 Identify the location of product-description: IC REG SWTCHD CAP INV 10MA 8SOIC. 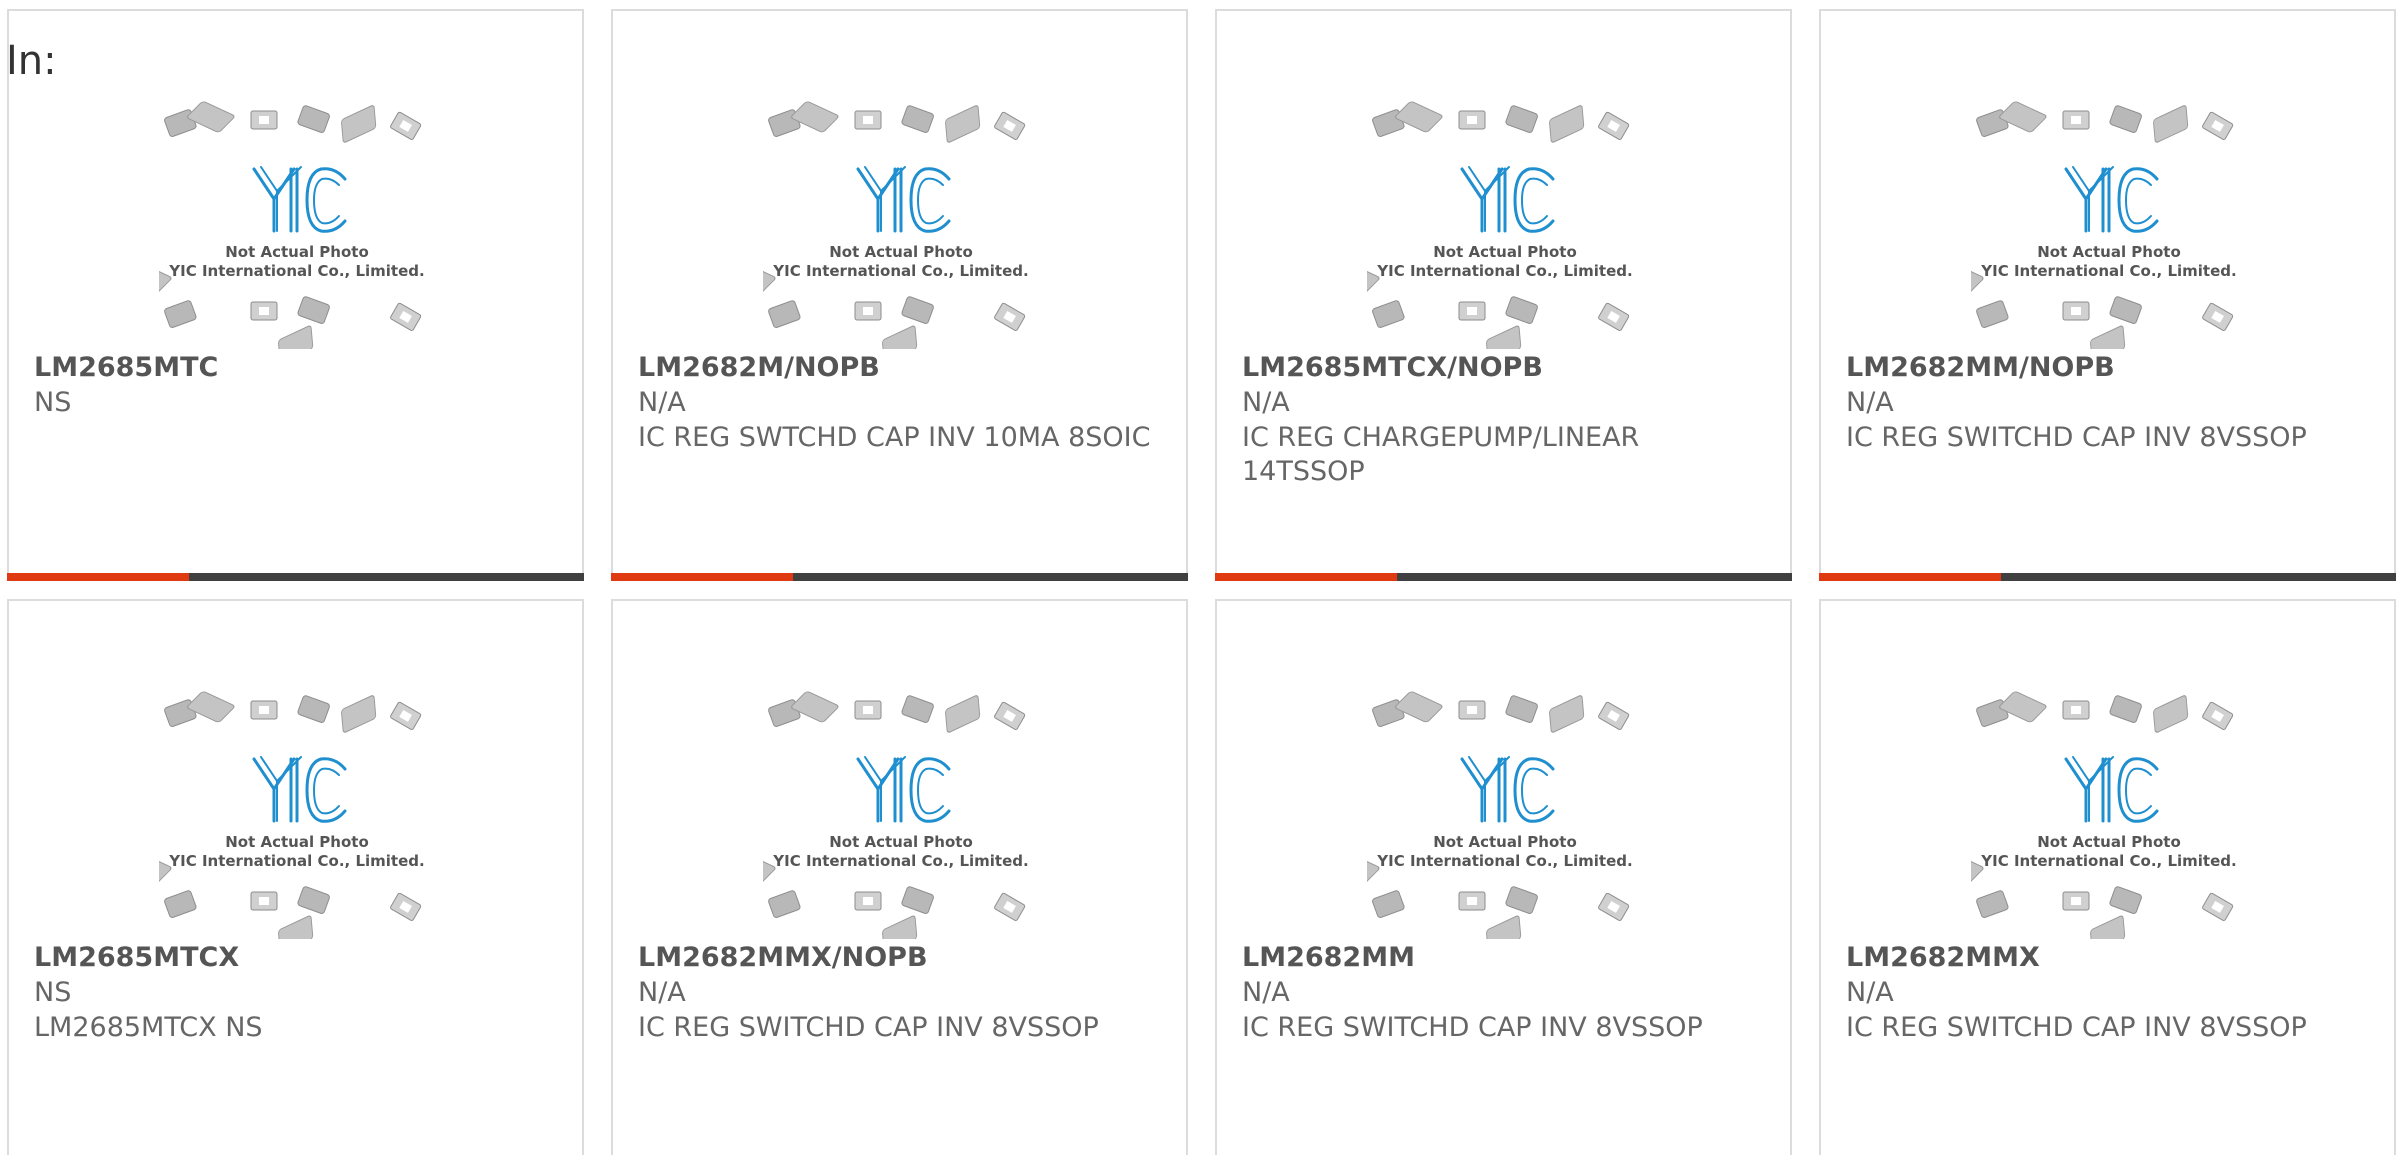
(894, 437).